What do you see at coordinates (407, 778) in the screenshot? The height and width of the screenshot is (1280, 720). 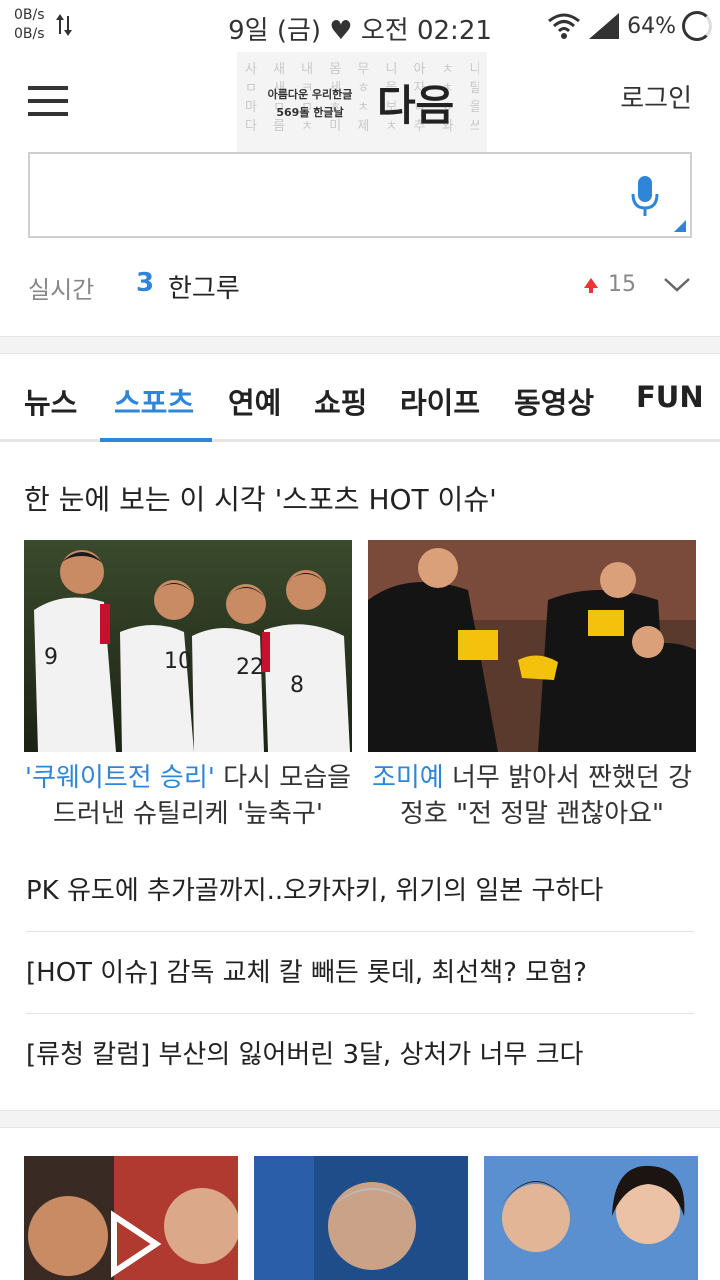 I see `caption-highlight: 조미예` at bounding box center [407, 778].